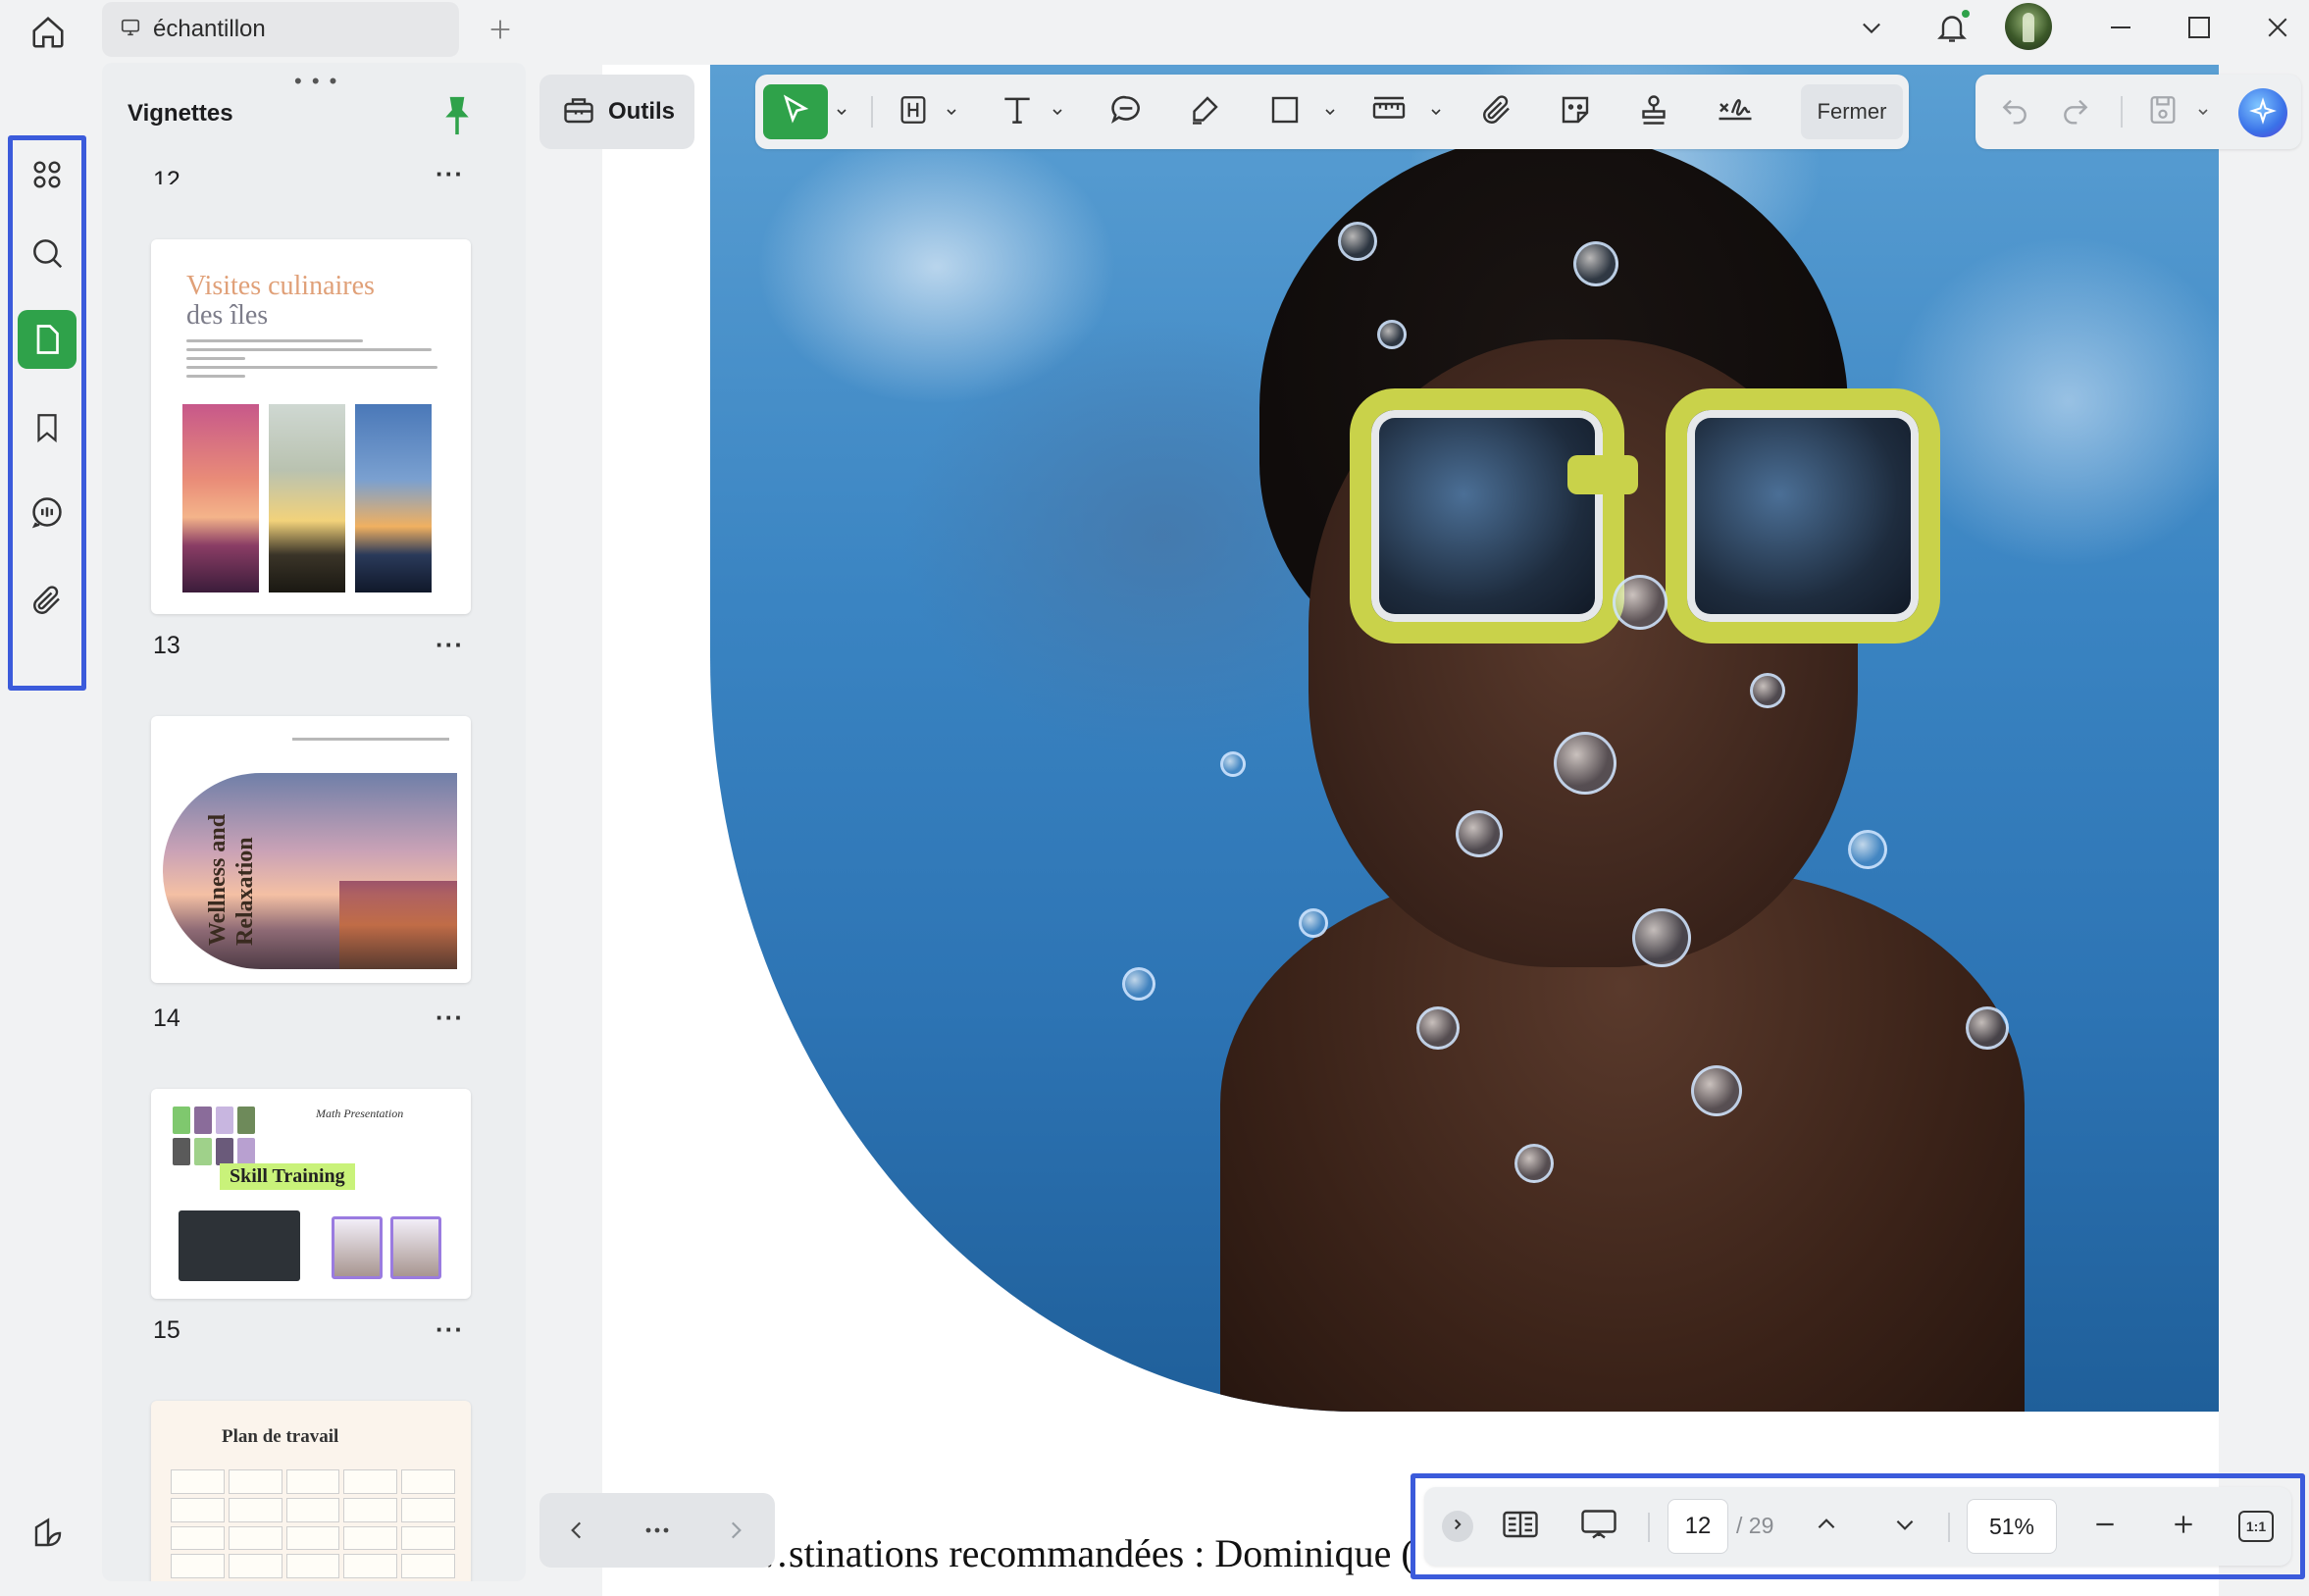 This screenshot has width=2309, height=1596. Describe the element at coordinates (1852, 111) in the screenshot. I see `close-toolbar-button: Fermer` at that location.